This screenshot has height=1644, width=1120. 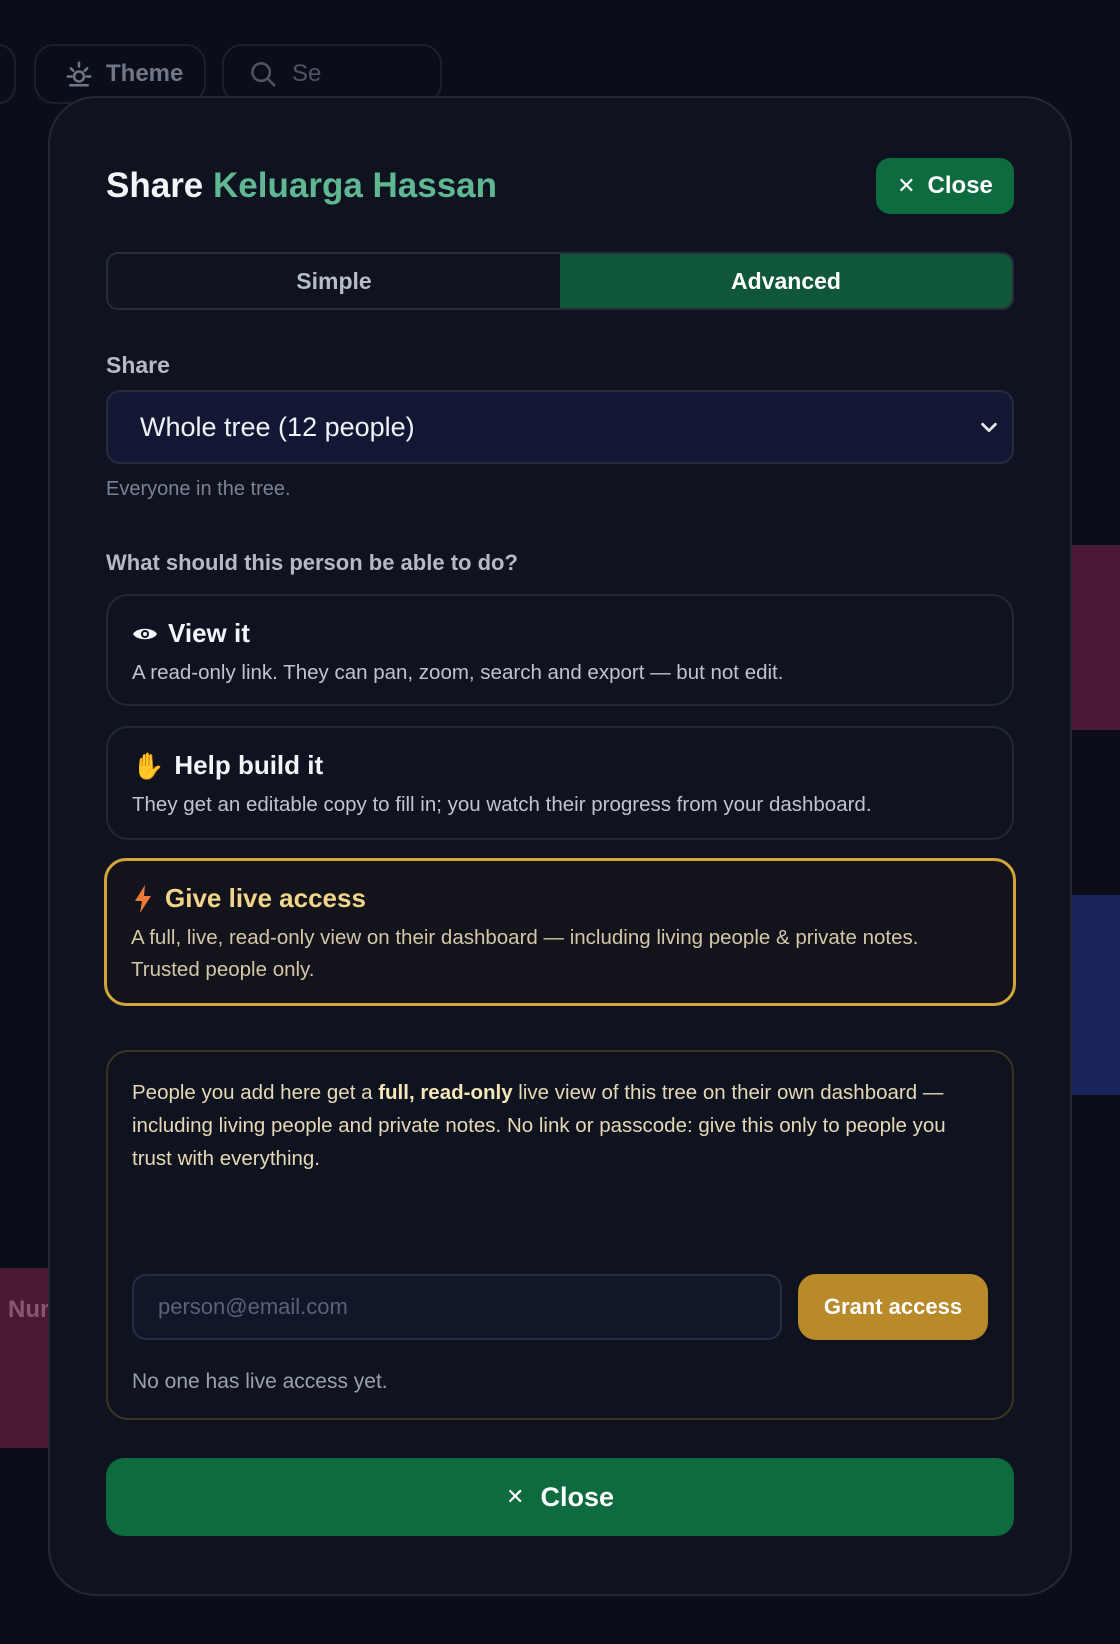 I want to click on theme-label: Theme, so click(x=145, y=73).